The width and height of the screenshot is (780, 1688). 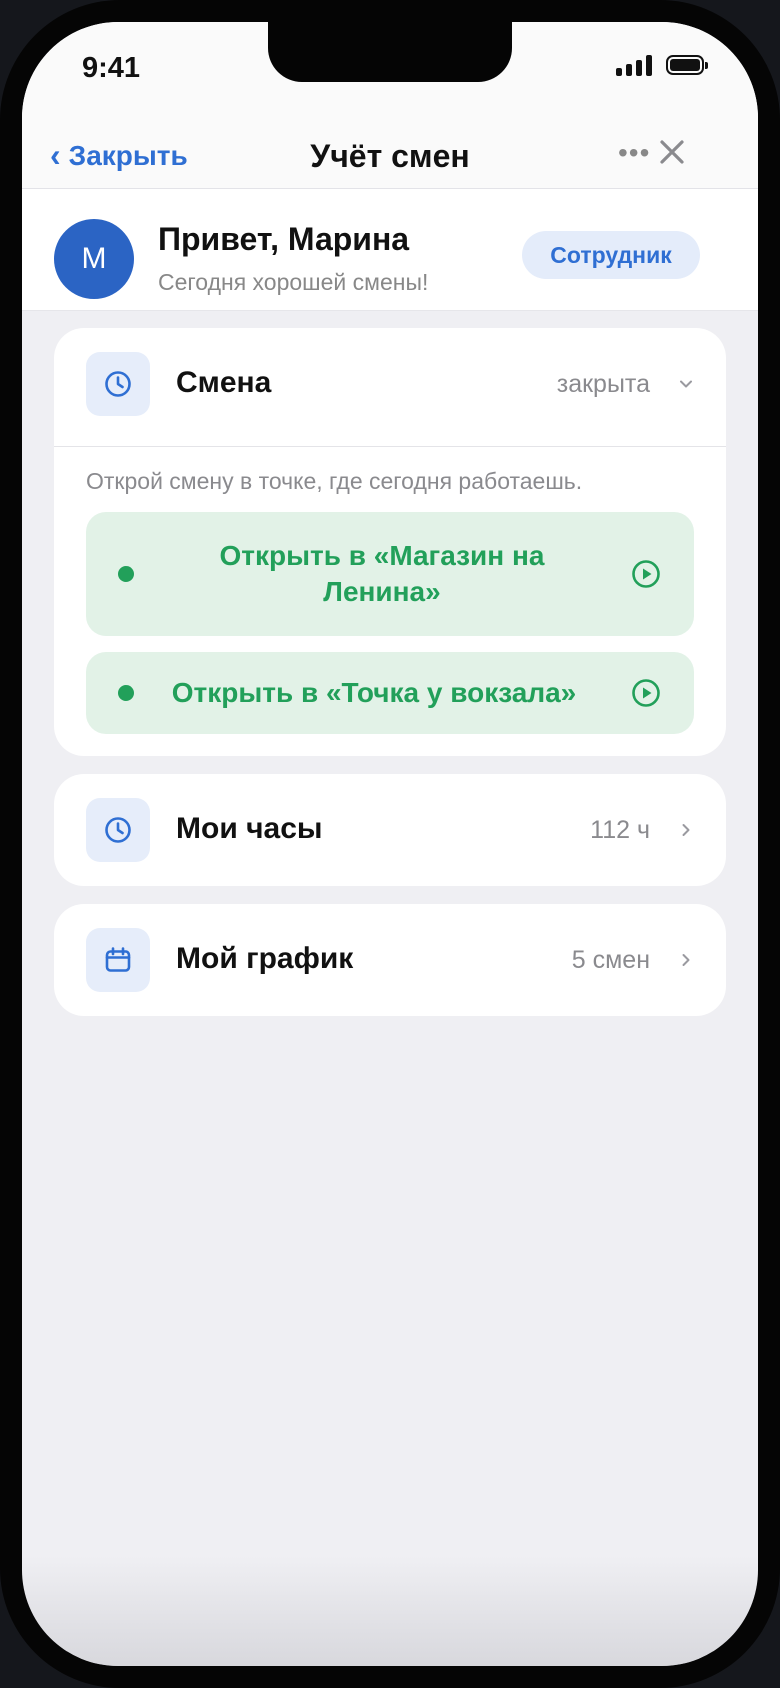 What do you see at coordinates (634, 65) in the screenshot?
I see `signal-icon` at bounding box center [634, 65].